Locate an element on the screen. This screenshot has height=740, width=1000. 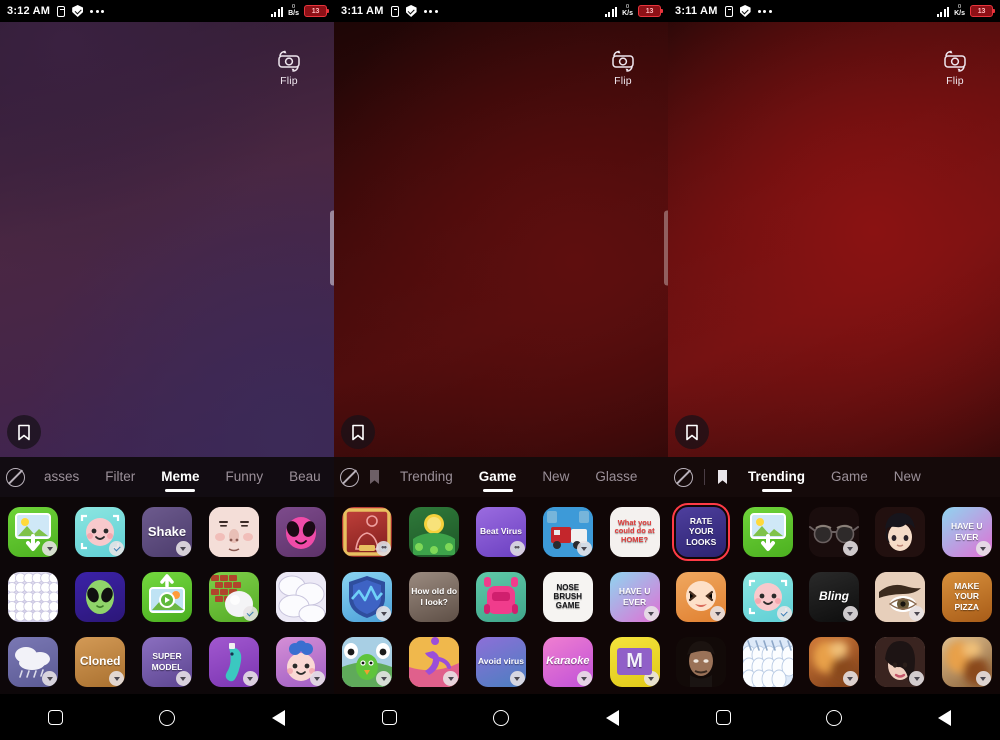
tab-beau: Beau is located at coordinates (305, 477).